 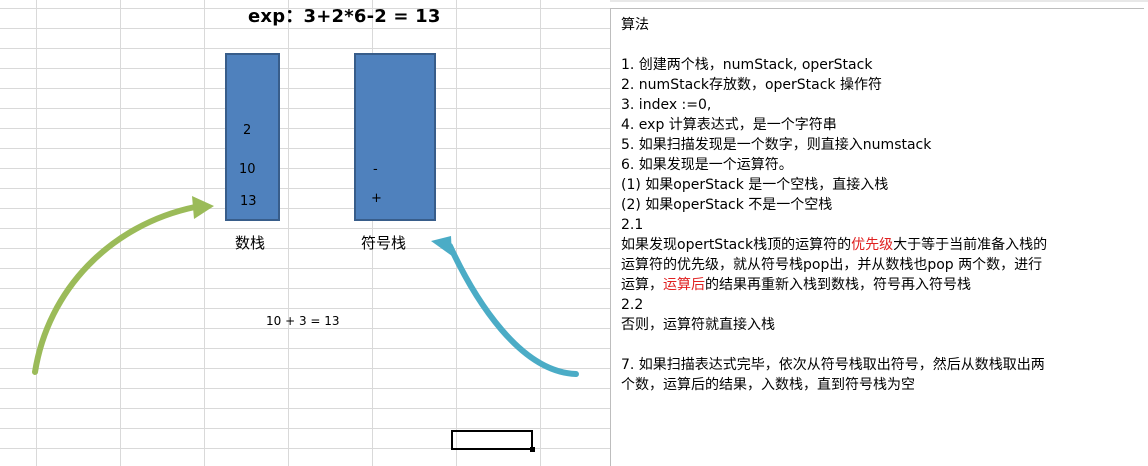 What do you see at coordinates (970, 245) in the screenshot?
I see `step-text: 大于等于当前准备入栈的` at bounding box center [970, 245].